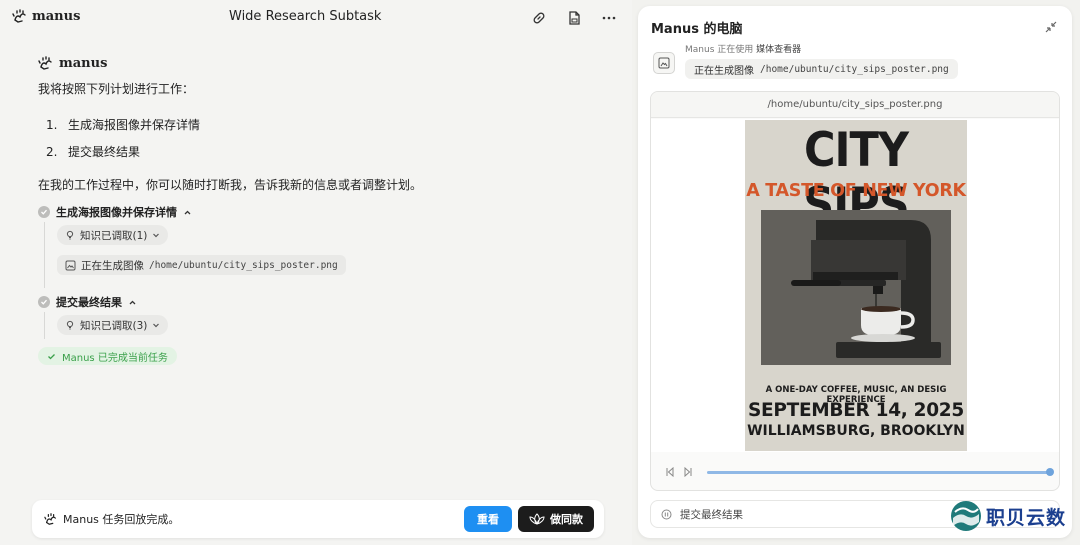 This screenshot has width=1080, height=545. What do you see at coordinates (1051, 27) in the screenshot?
I see `collapse-icon` at bounding box center [1051, 27].